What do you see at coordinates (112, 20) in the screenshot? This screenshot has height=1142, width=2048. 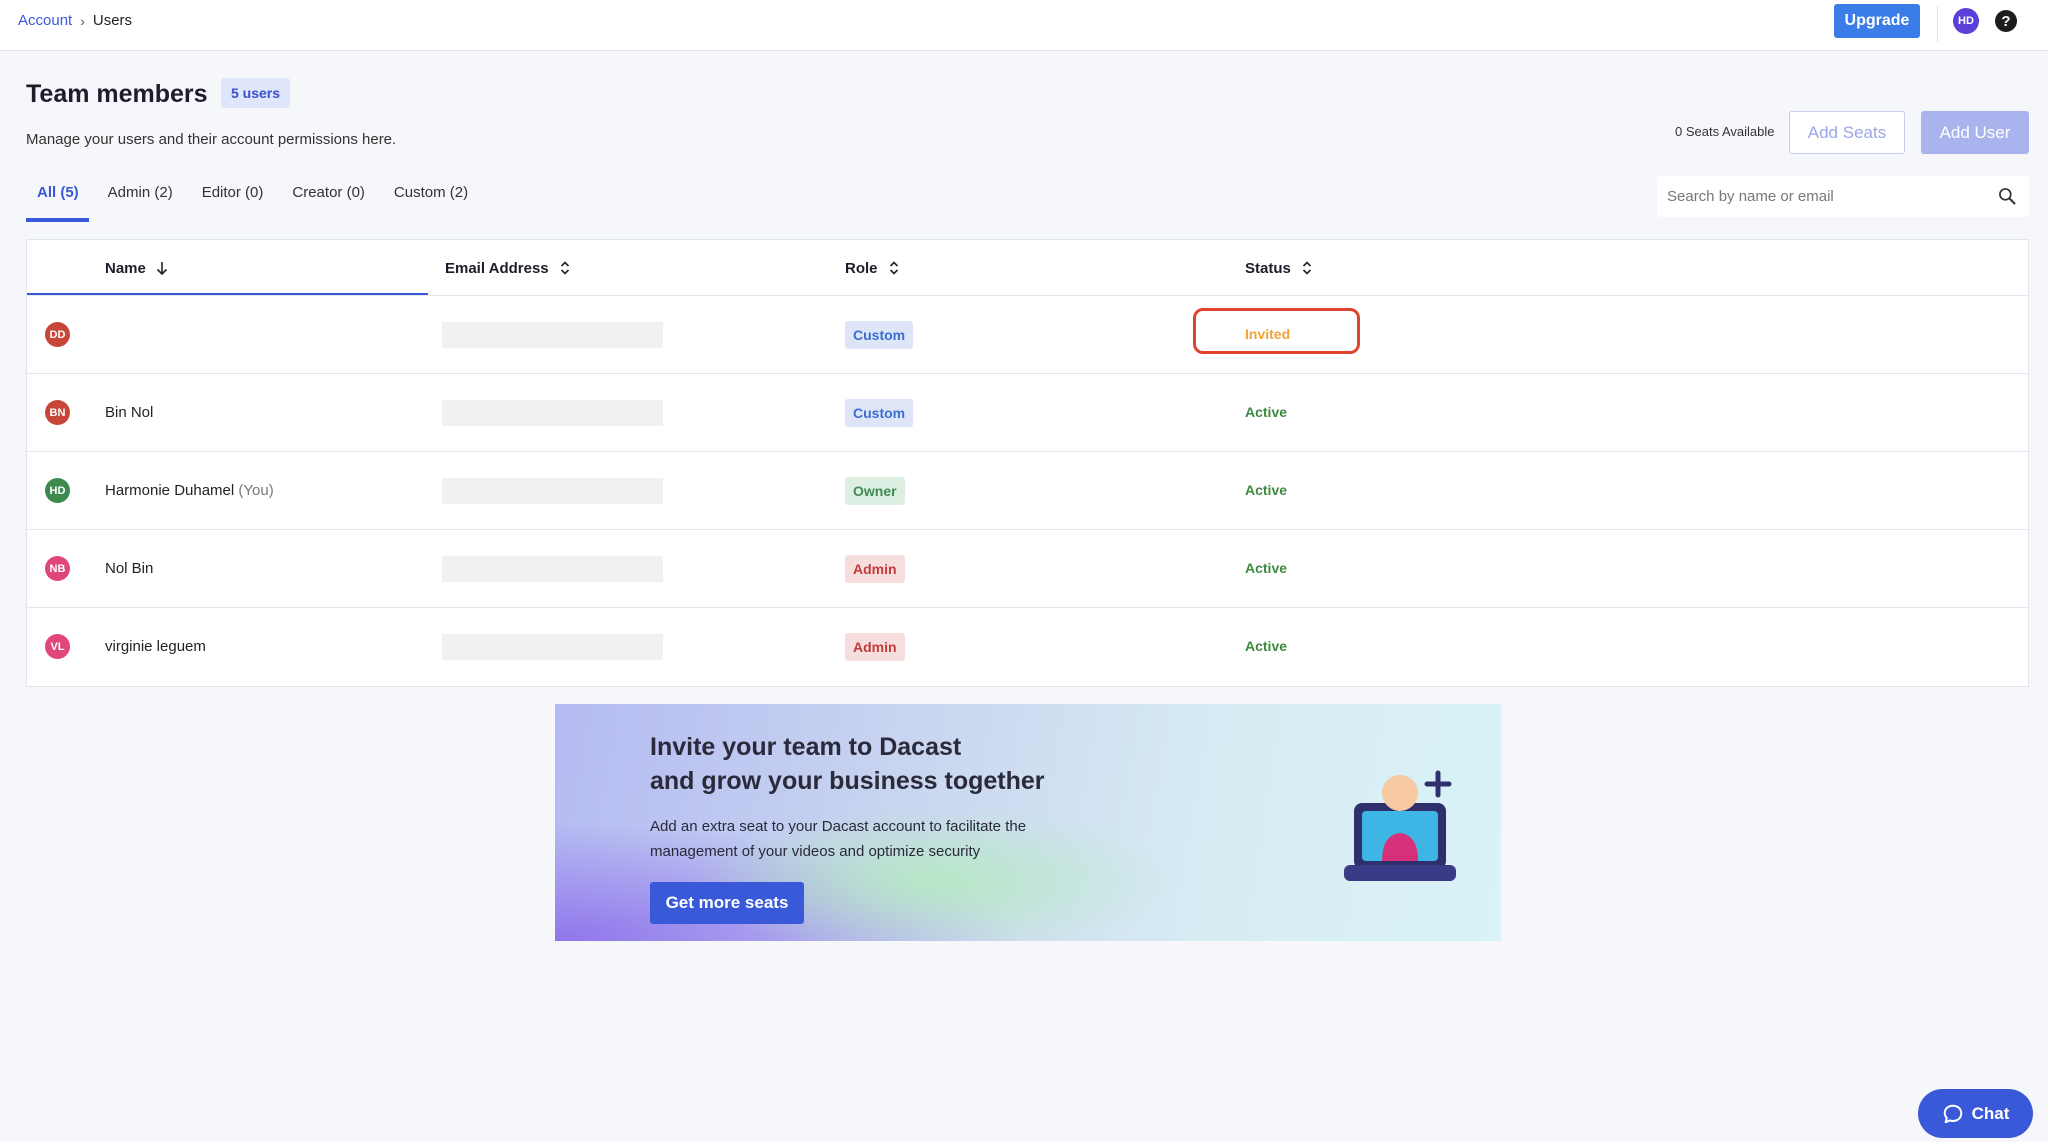 I see `breadcrumb-current: Users` at bounding box center [112, 20].